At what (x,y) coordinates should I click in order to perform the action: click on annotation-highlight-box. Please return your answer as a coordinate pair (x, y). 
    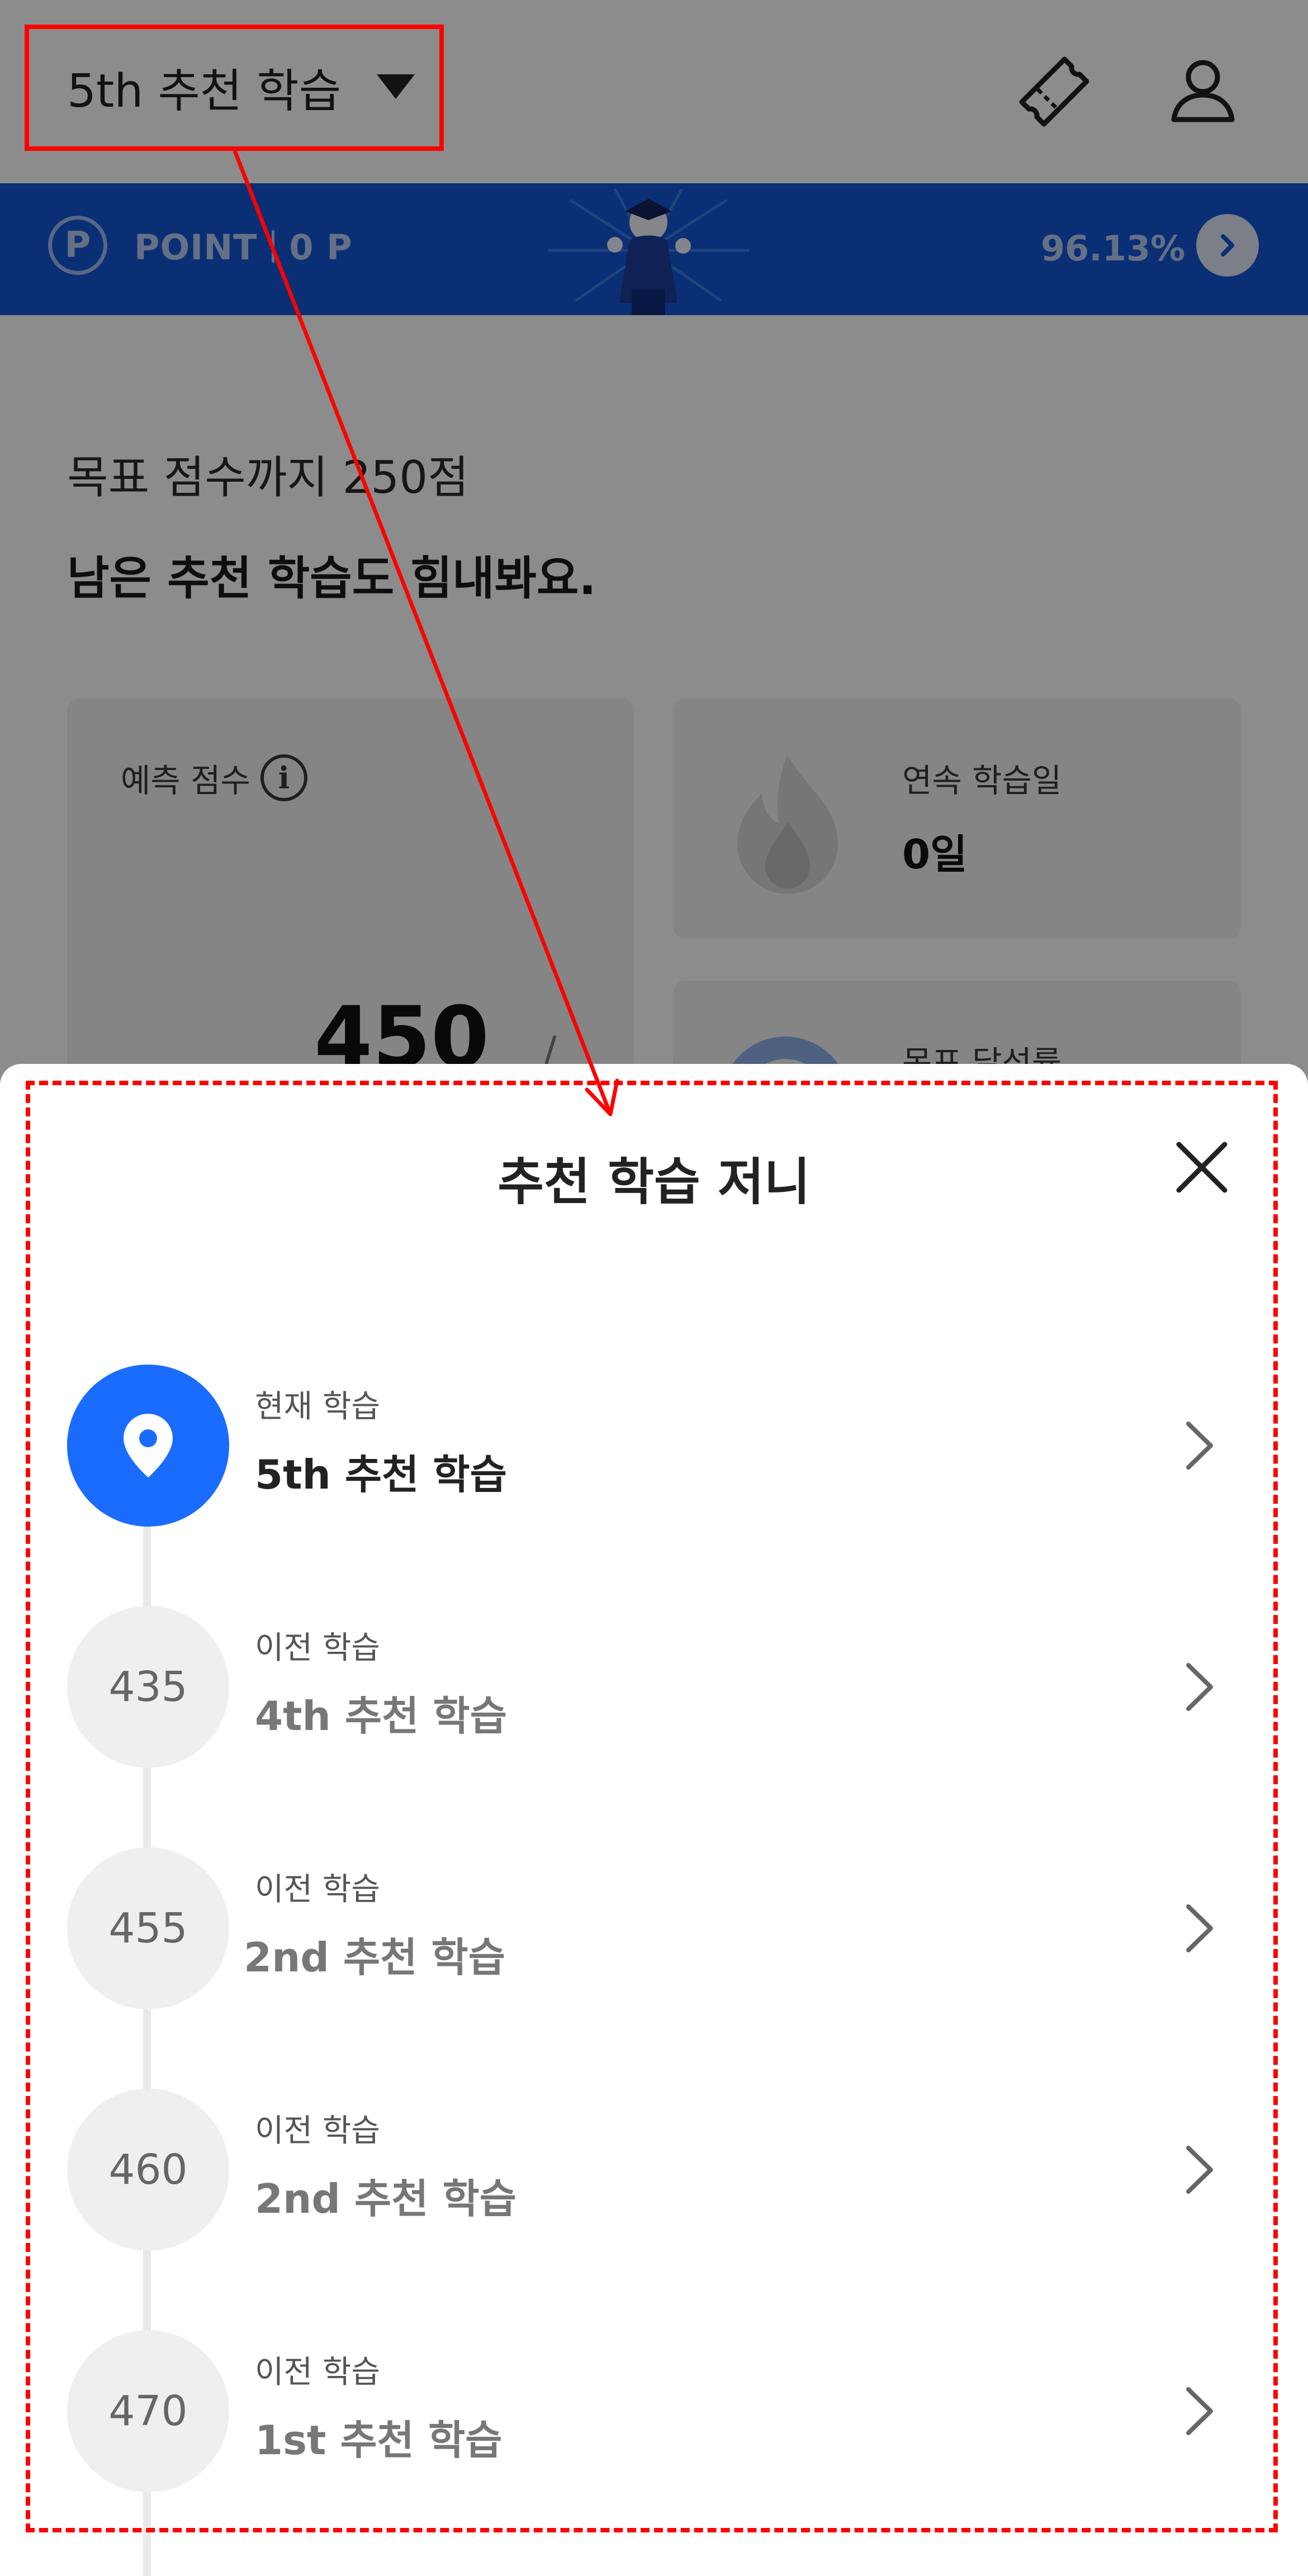
    Looking at the image, I should click on (234, 88).